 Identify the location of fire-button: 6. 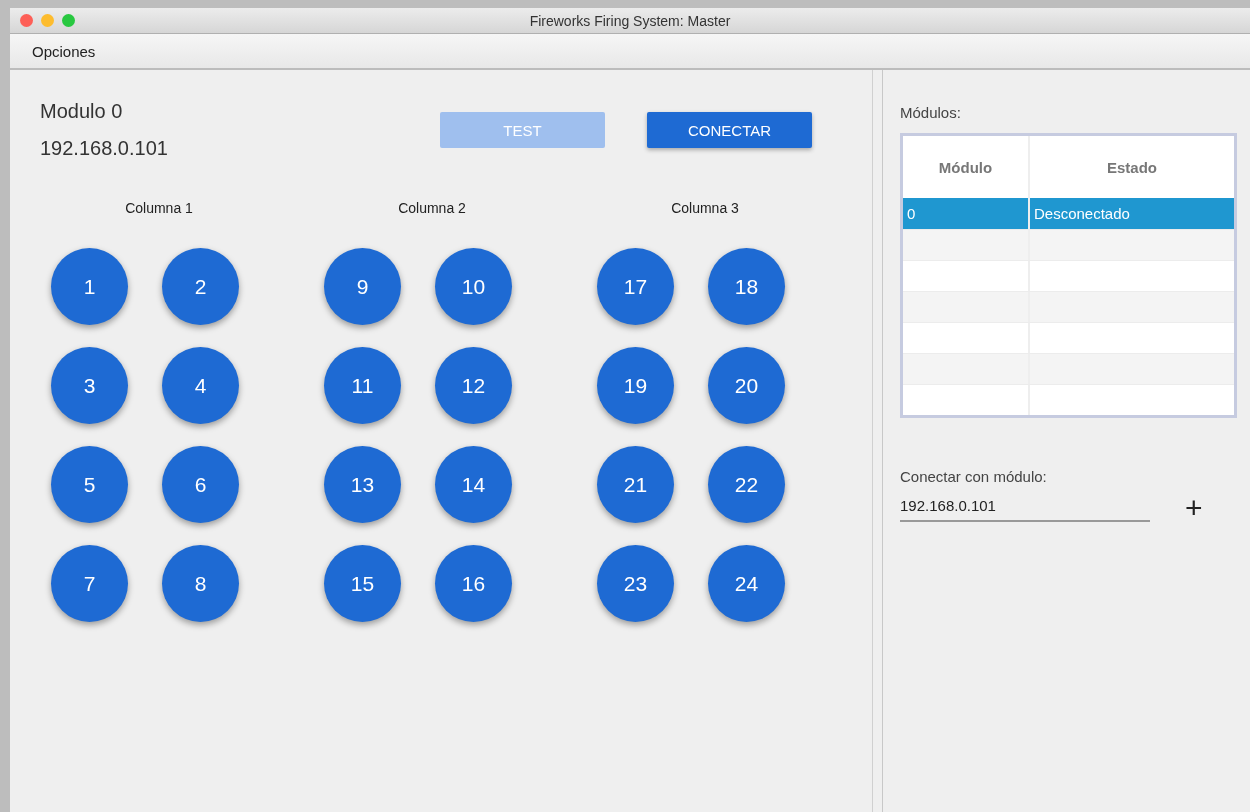
(200, 484).